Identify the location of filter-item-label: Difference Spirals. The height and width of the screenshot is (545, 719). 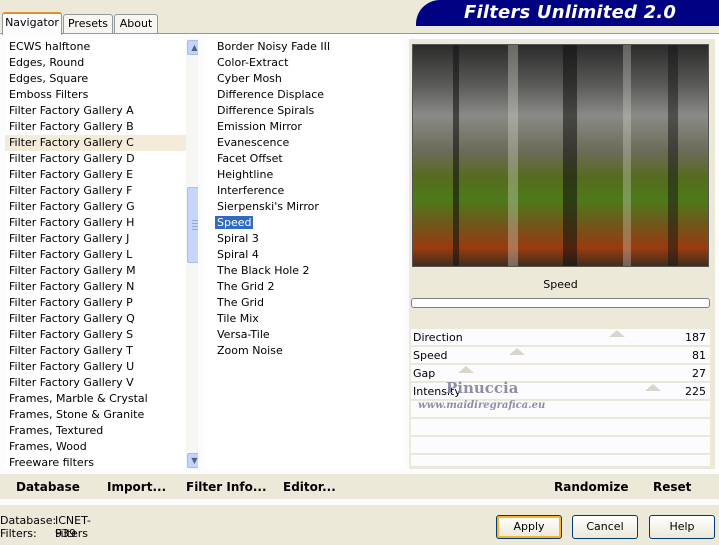
(266, 110).